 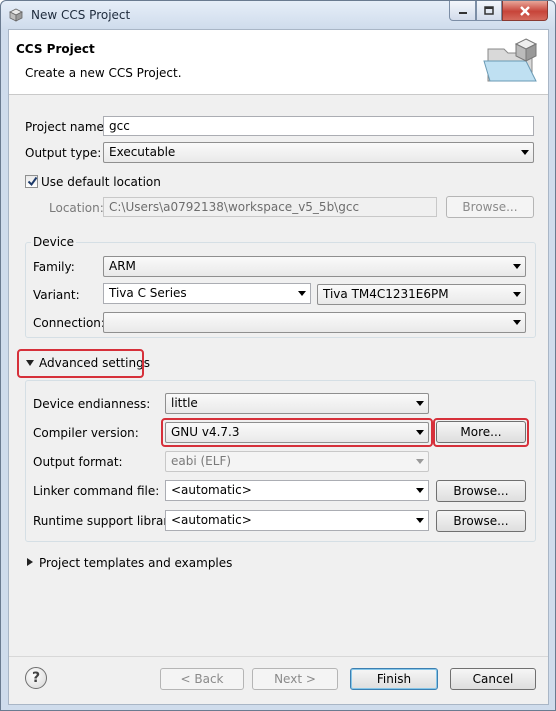 What do you see at coordinates (96, 491) in the screenshot?
I see `linker-command-file-label: Linker command file:` at bounding box center [96, 491].